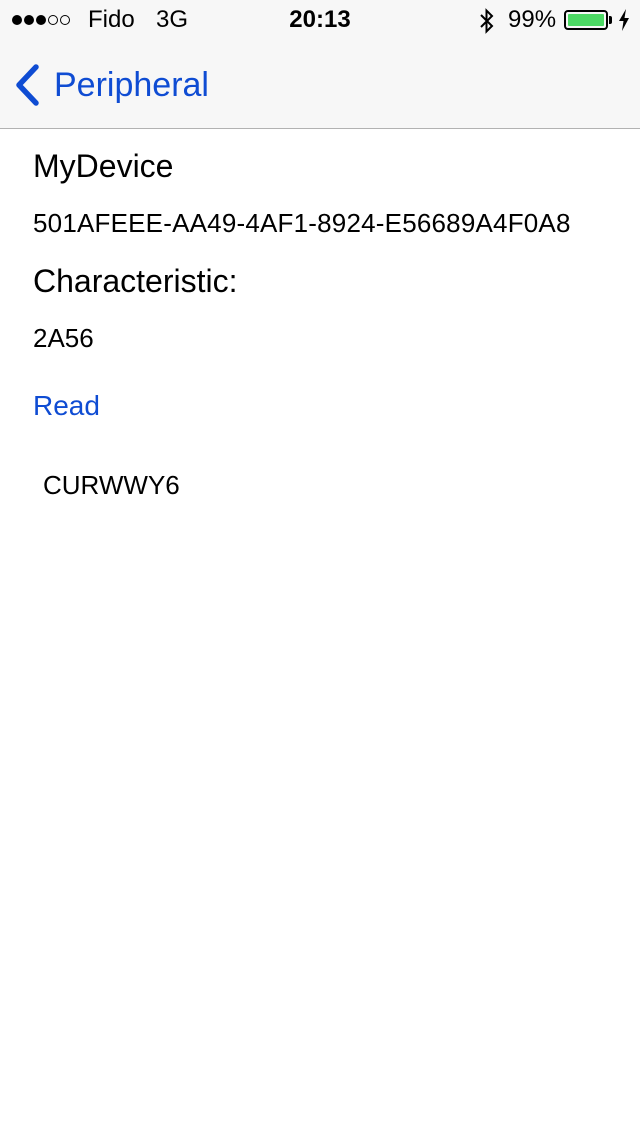 The height and width of the screenshot is (1136, 640). Describe the element at coordinates (103, 166) in the screenshot. I see `device-name: MyDevice` at that location.